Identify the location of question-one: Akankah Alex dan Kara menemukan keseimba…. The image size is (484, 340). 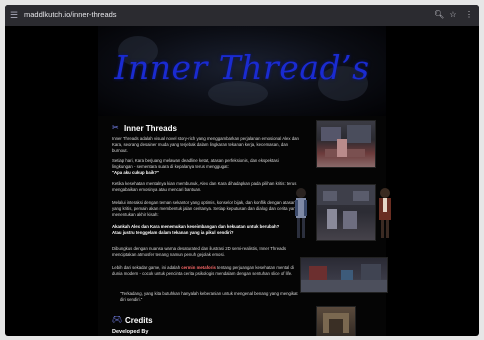
(196, 226).